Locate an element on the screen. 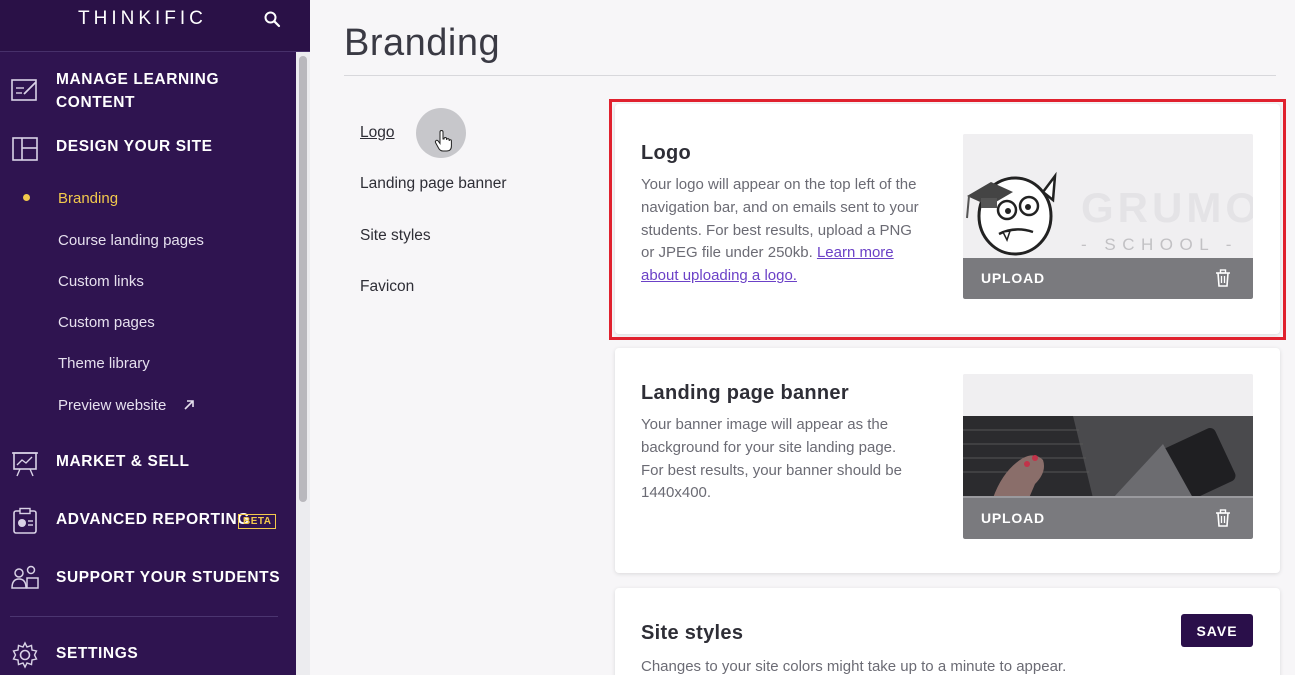 This screenshot has width=1295, height=675. sidebar-item-custom-links: Custom links is located at coordinates (101, 281).